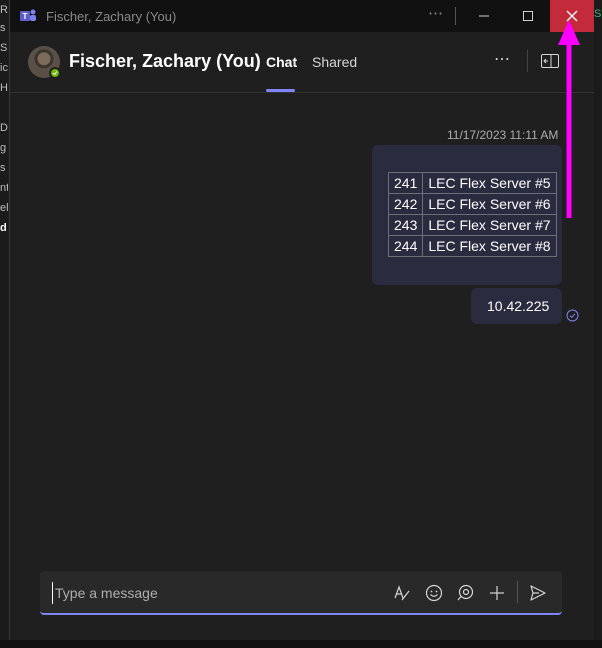 This screenshot has height=648, width=602. I want to click on svg-text: T, so click(25, 16).